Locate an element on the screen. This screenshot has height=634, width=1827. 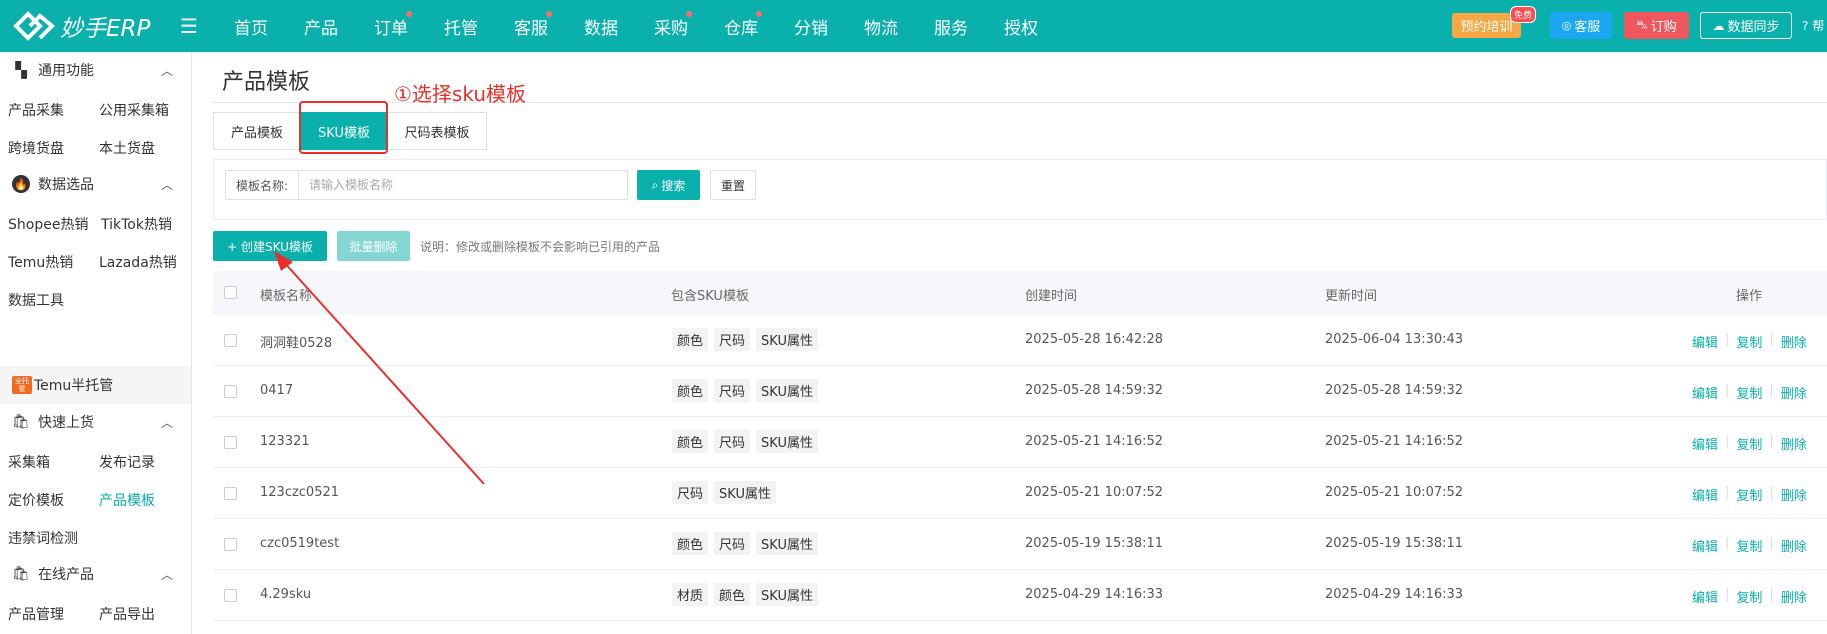
order-label: 订购 is located at coordinates (1663, 27).